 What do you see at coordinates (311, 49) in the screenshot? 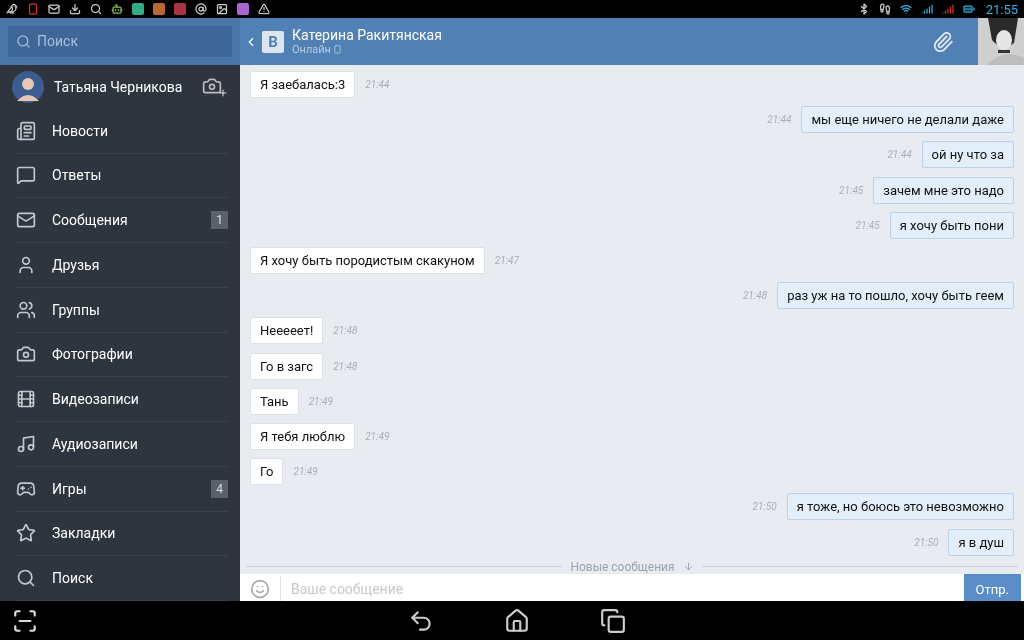
I see `online-status: Онлайн` at bounding box center [311, 49].